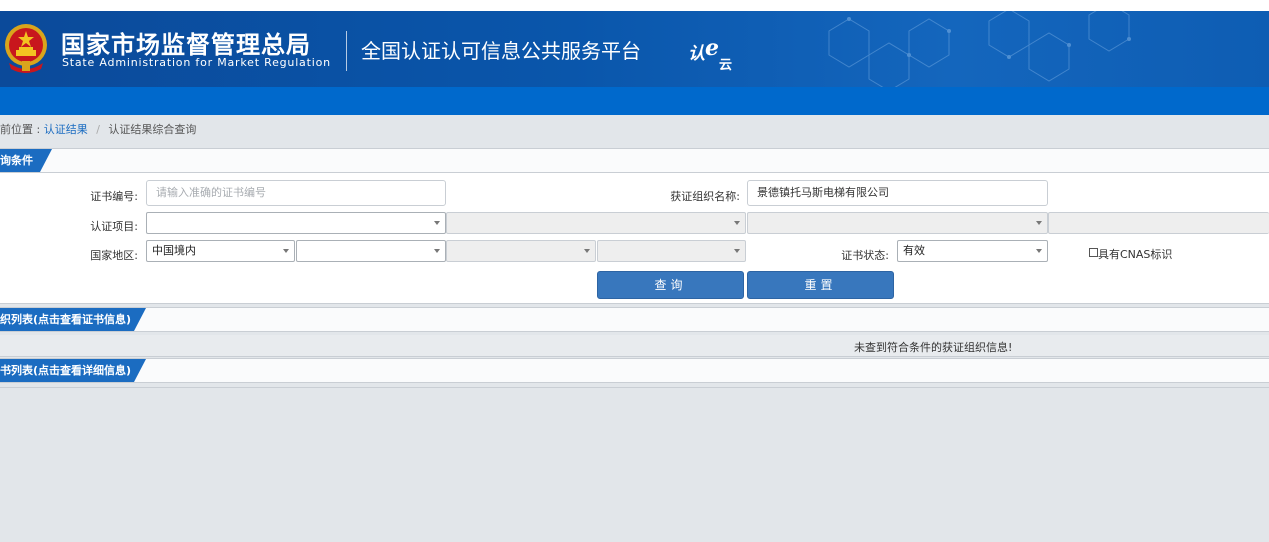 The height and width of the screenshot is (542, 1269). What do you see at coordinates (26, 160) in the screenshot?
I see `query-panel-title: 询条件` at bounding box center [26, 160].